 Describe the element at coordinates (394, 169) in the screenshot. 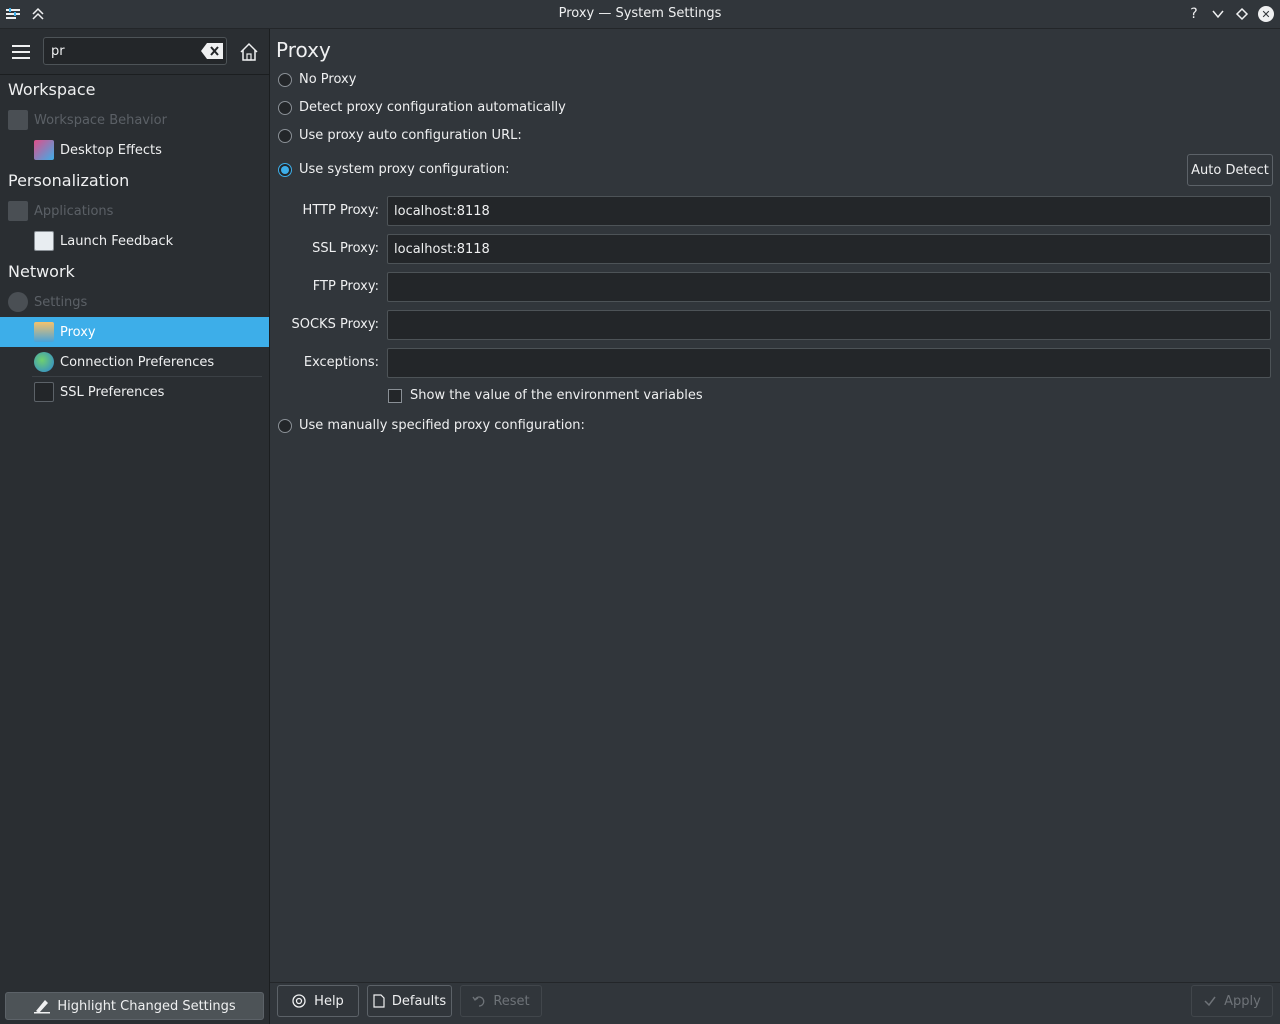

I see `option-system-proxy: Use system proxy configuration:` at that location.